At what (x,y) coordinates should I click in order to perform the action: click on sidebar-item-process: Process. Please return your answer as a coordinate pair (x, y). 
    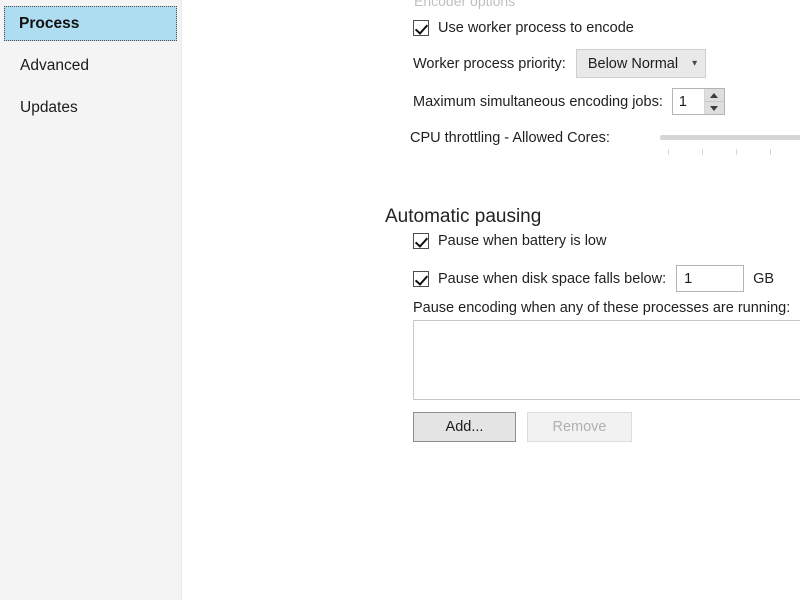
    Looking at the image, I should click on (90, 23).